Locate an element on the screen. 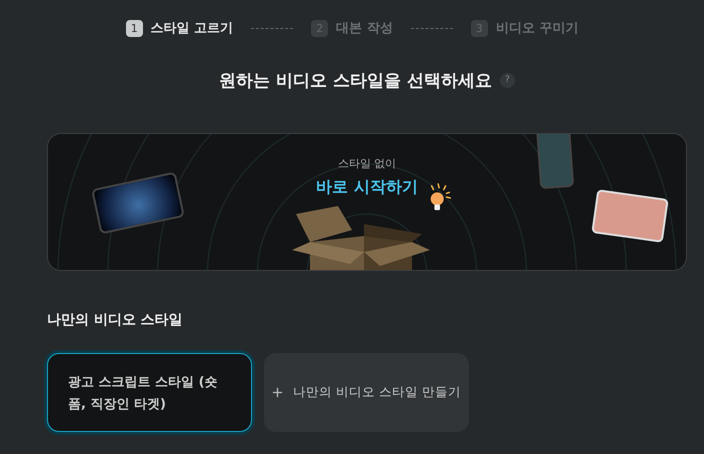  page-title: 원하는 비디오 스타일을 선택하세요 is located at coordinates (355, 81).